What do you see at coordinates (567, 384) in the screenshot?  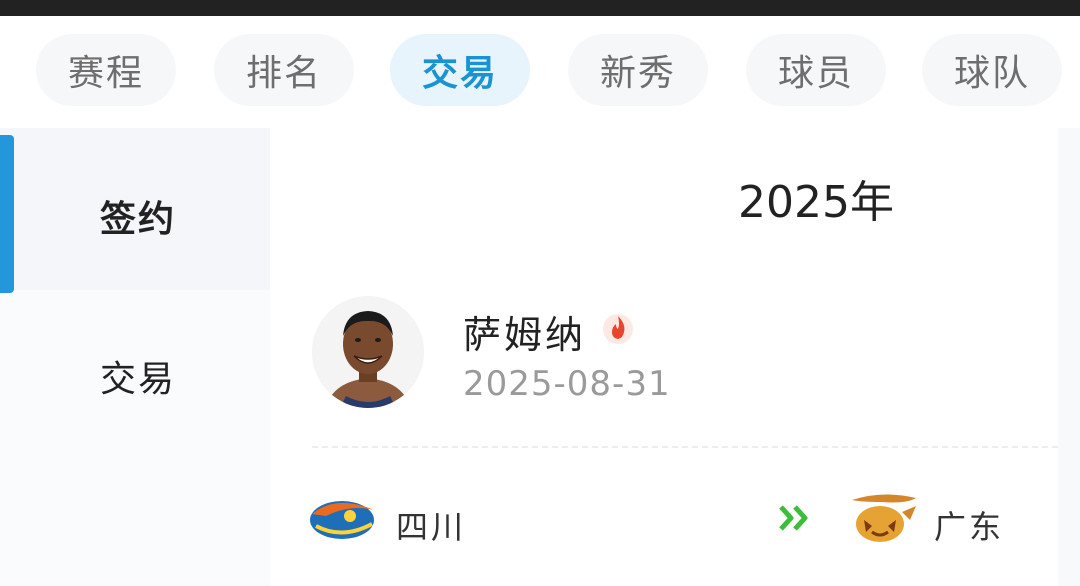 I see `trade-date: 2025-08-31` at bounding box center [567, 384].